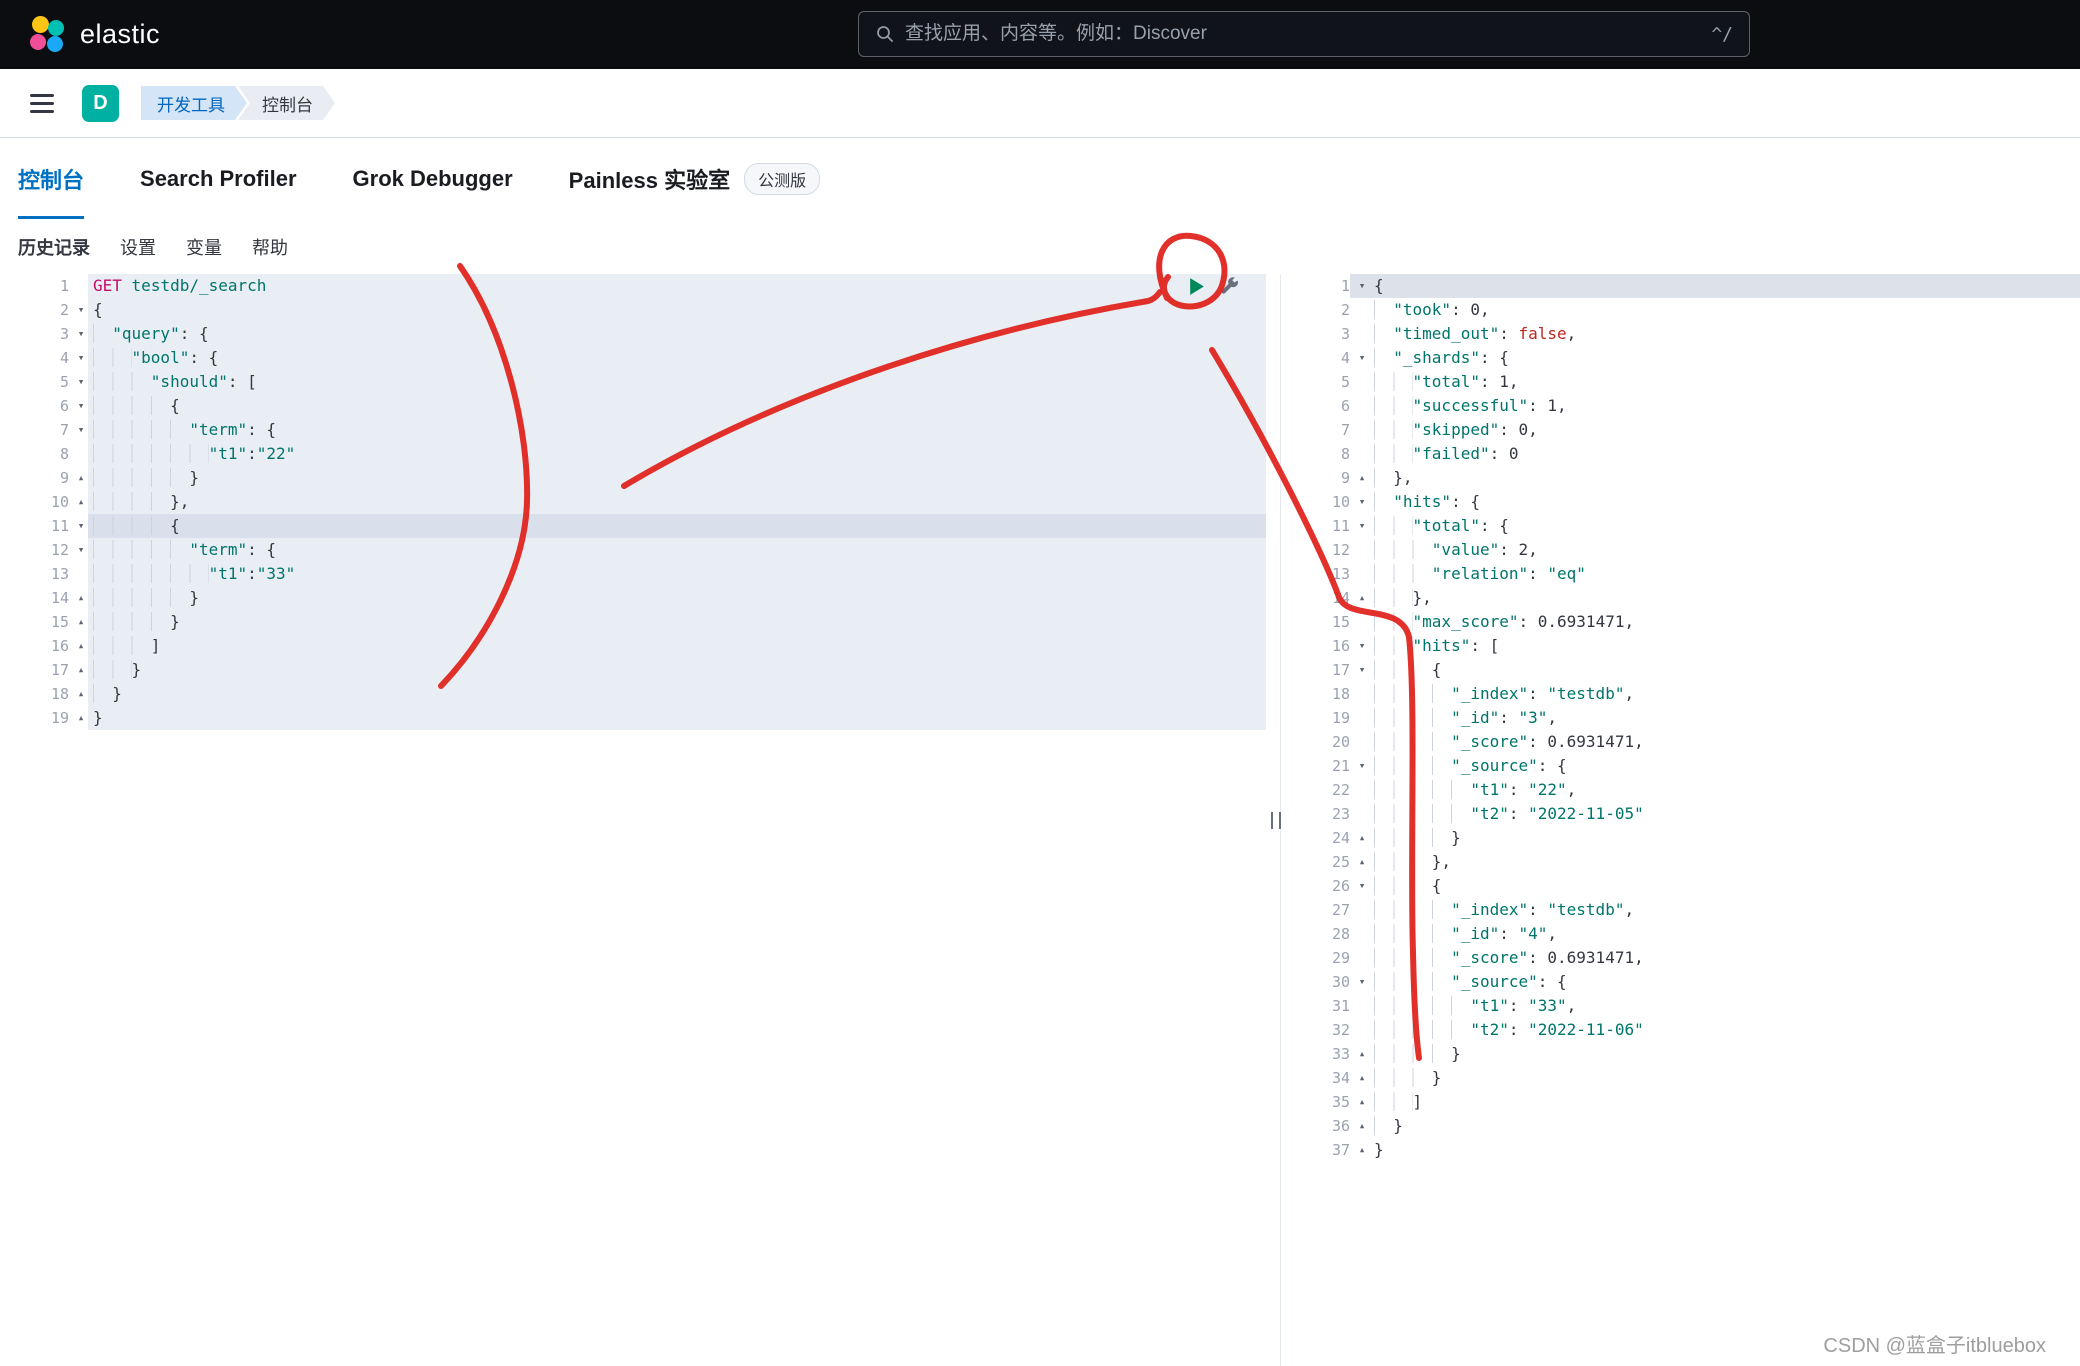  I want to click on code-line-5: 5 "total": 1,, so click(1680, 382).